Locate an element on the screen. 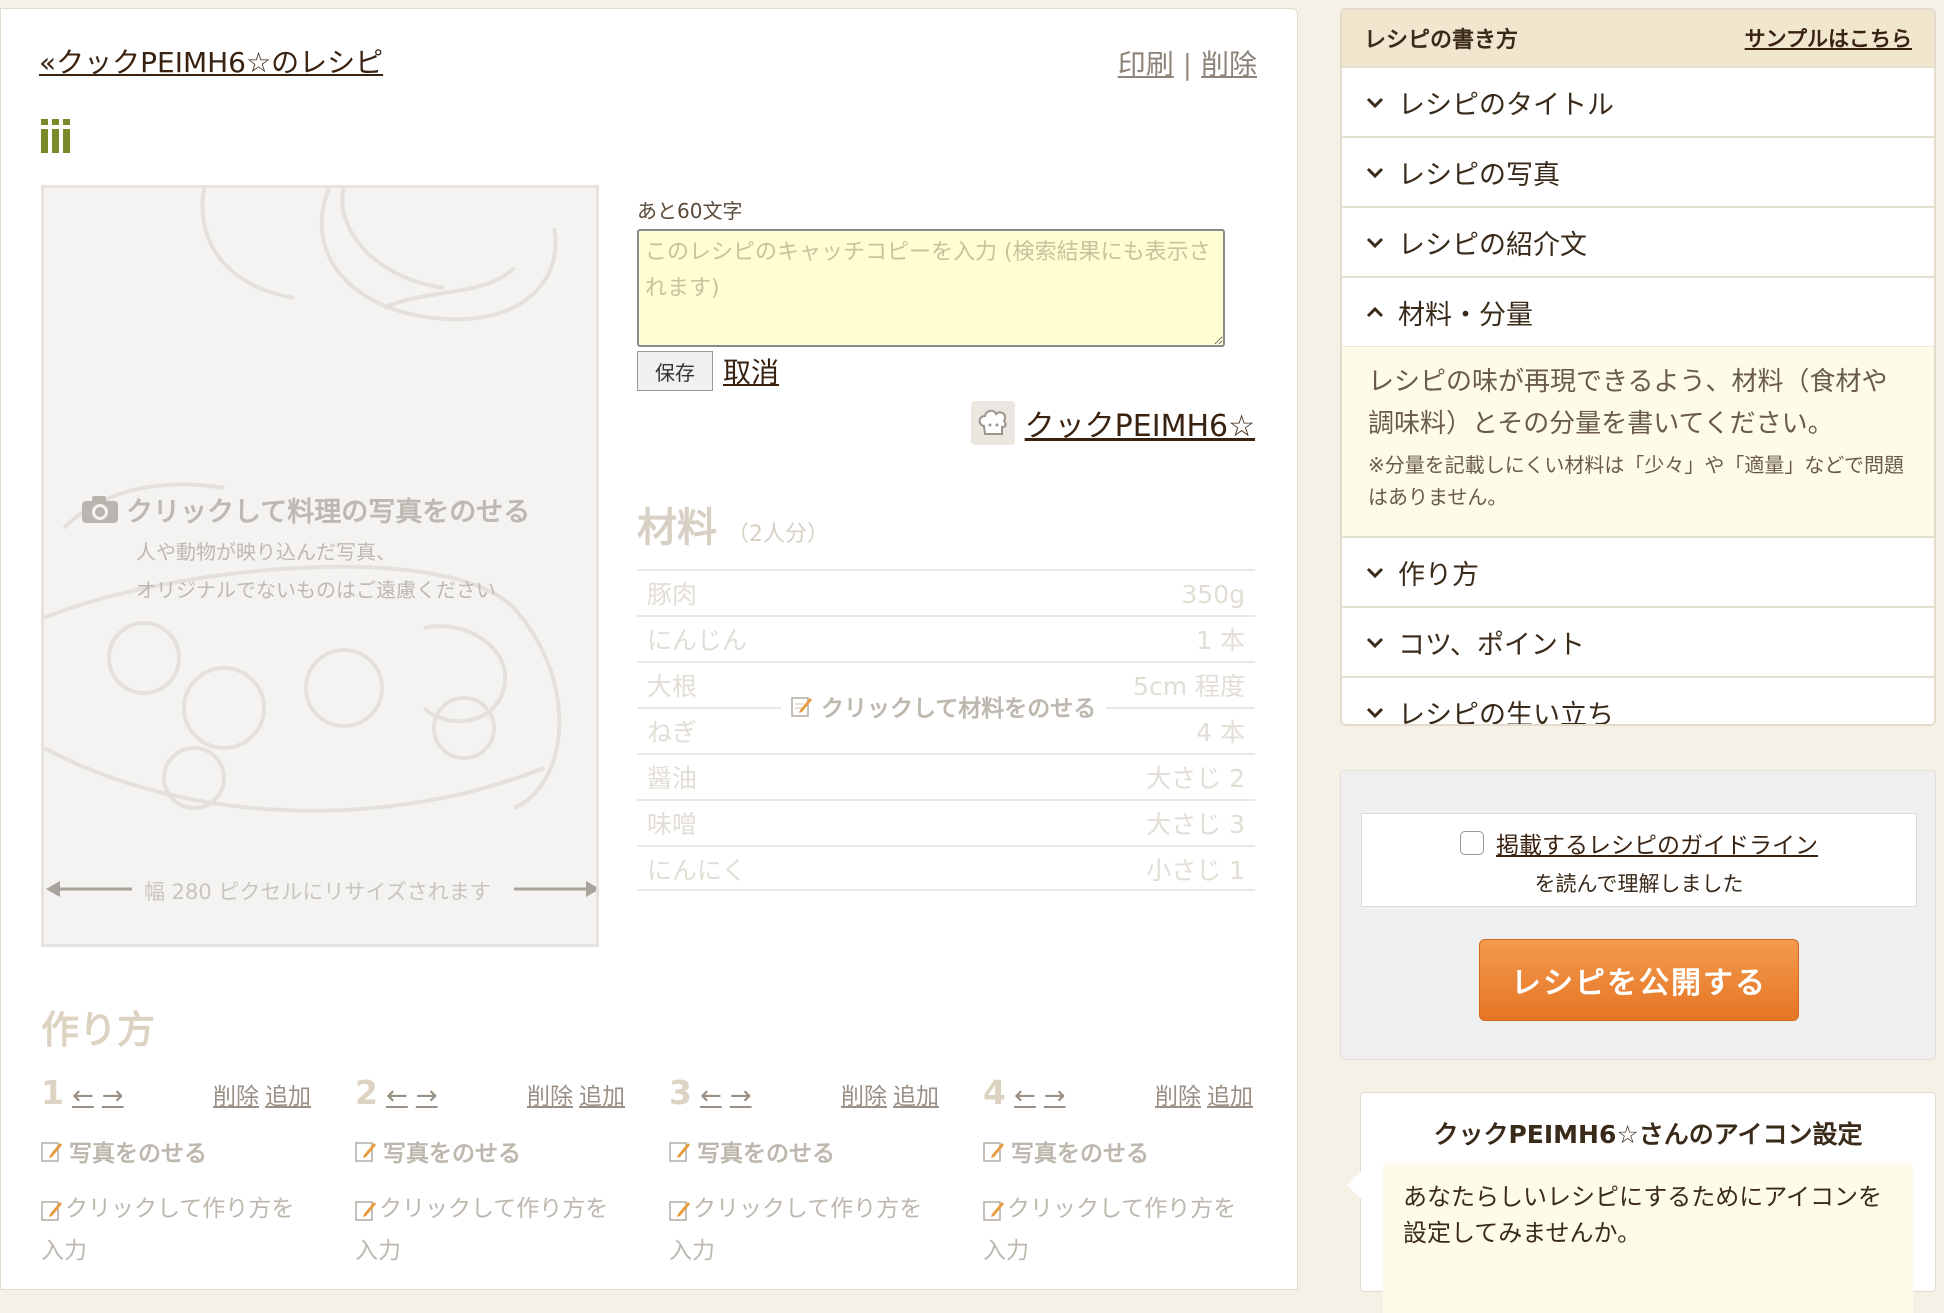 The width and height of the screenshot is (1944, 1313). ingredient-row: にんにく 小さじ 1 is located at coordinates (946, 868).